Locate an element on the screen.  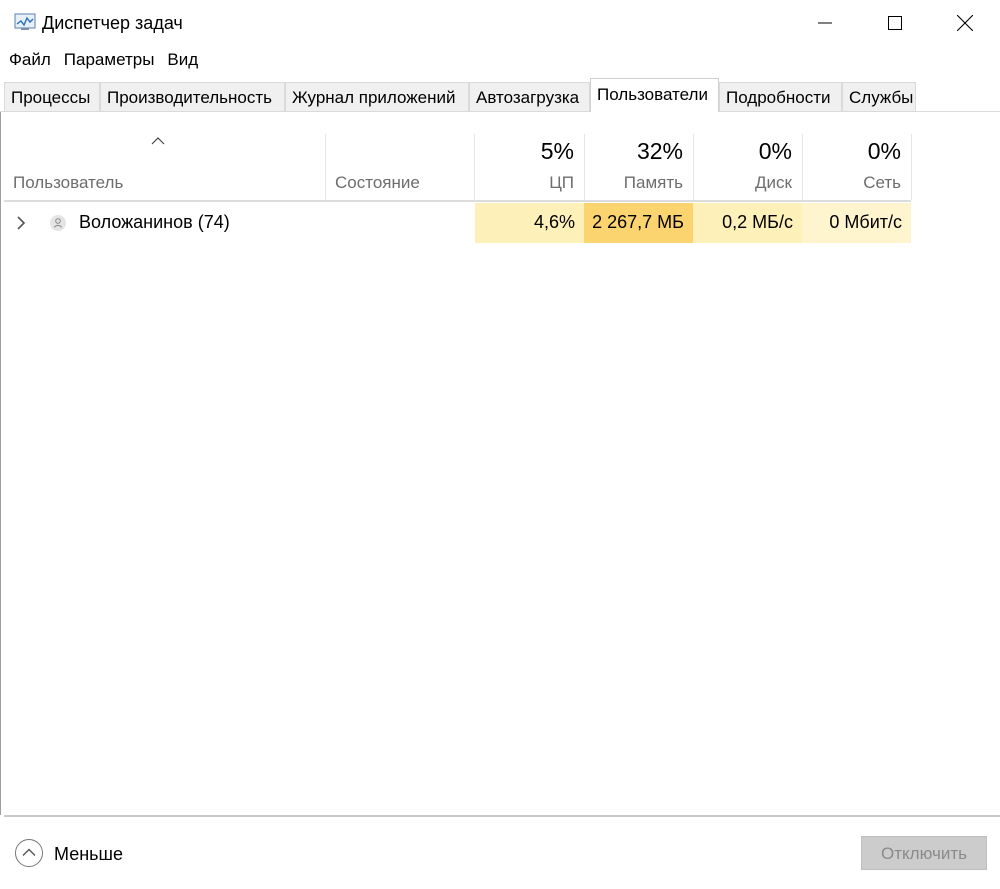
disk-total-percent: 0% is located at coordinates (775, 151).